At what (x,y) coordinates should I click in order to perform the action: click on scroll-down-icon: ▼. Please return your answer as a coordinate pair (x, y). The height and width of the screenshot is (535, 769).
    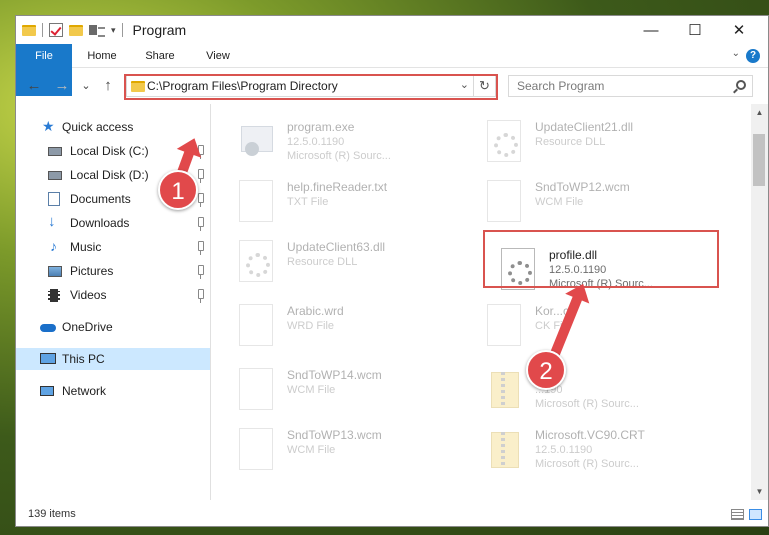
    Looking at the image, I should click on (759, 491).